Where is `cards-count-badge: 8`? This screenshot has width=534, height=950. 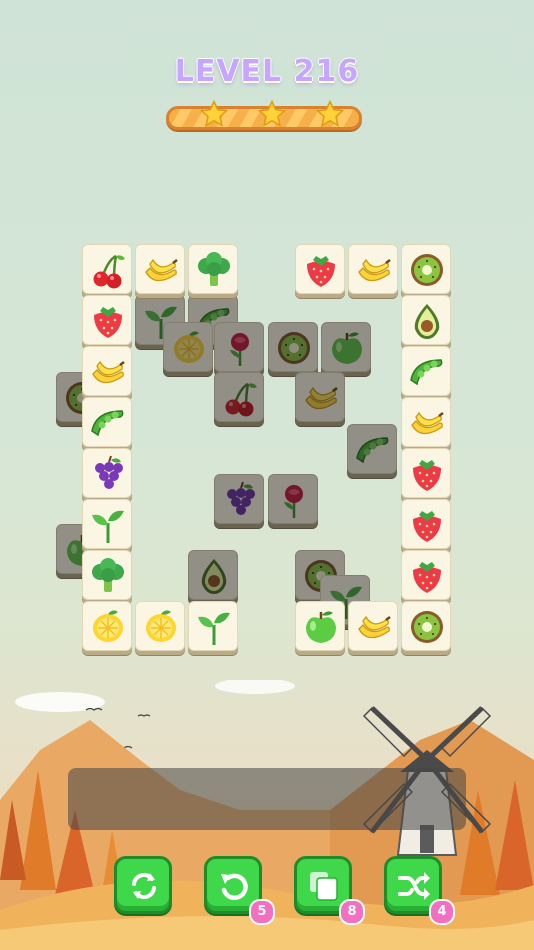 cards-count-badge: 8 is located at coordinates (352, 912).